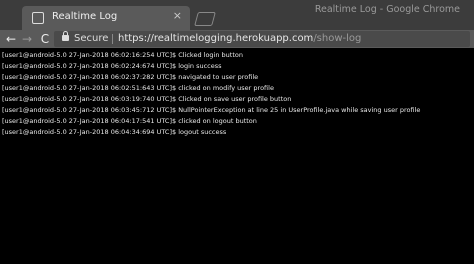 The height and width of the screenshot is (264, 474). I want to click on lock-icon, so click(65, 36).